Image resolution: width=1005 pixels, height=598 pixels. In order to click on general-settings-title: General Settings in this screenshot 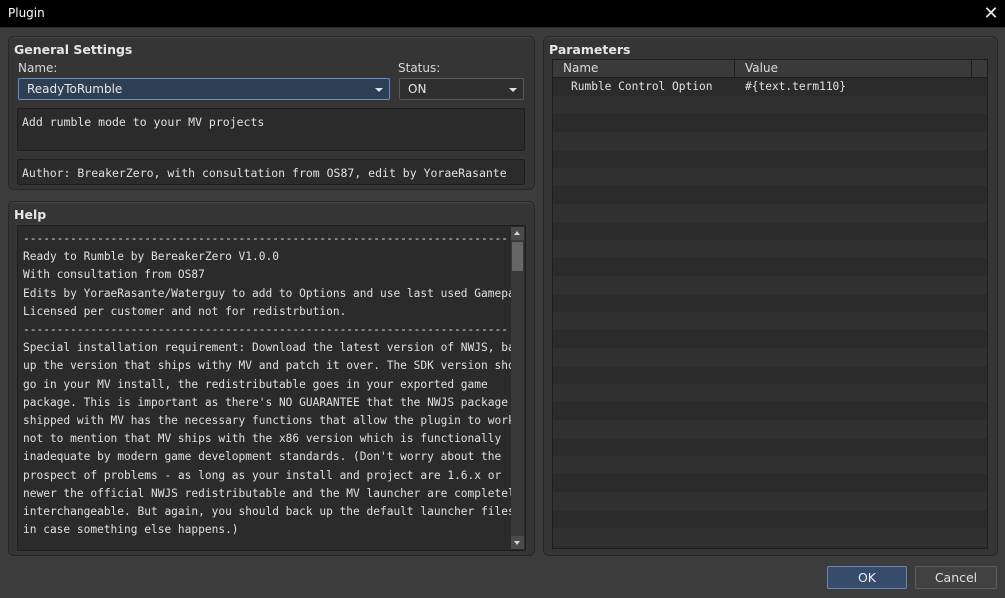, I will do `click(73, 49)`.